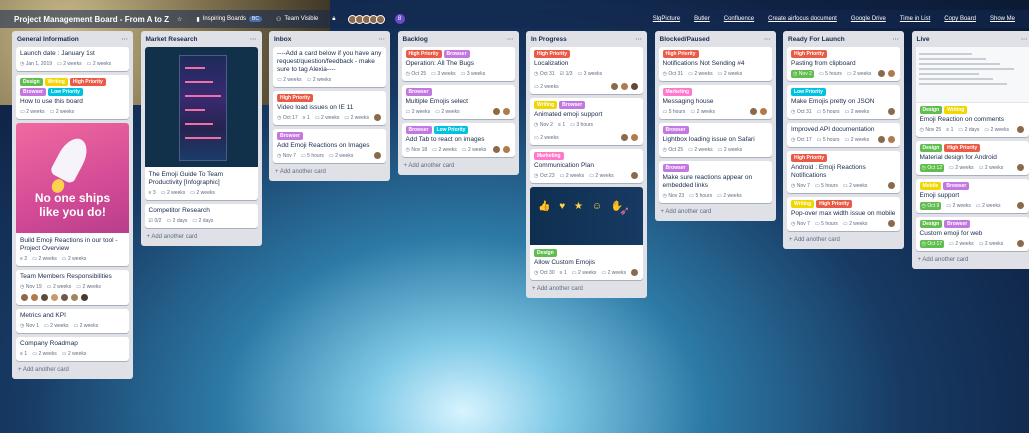  What do you see at coordinates (739, 19) in the screenshot?
I see `powerup-button: Confluence` at bounding box center [739, 19].